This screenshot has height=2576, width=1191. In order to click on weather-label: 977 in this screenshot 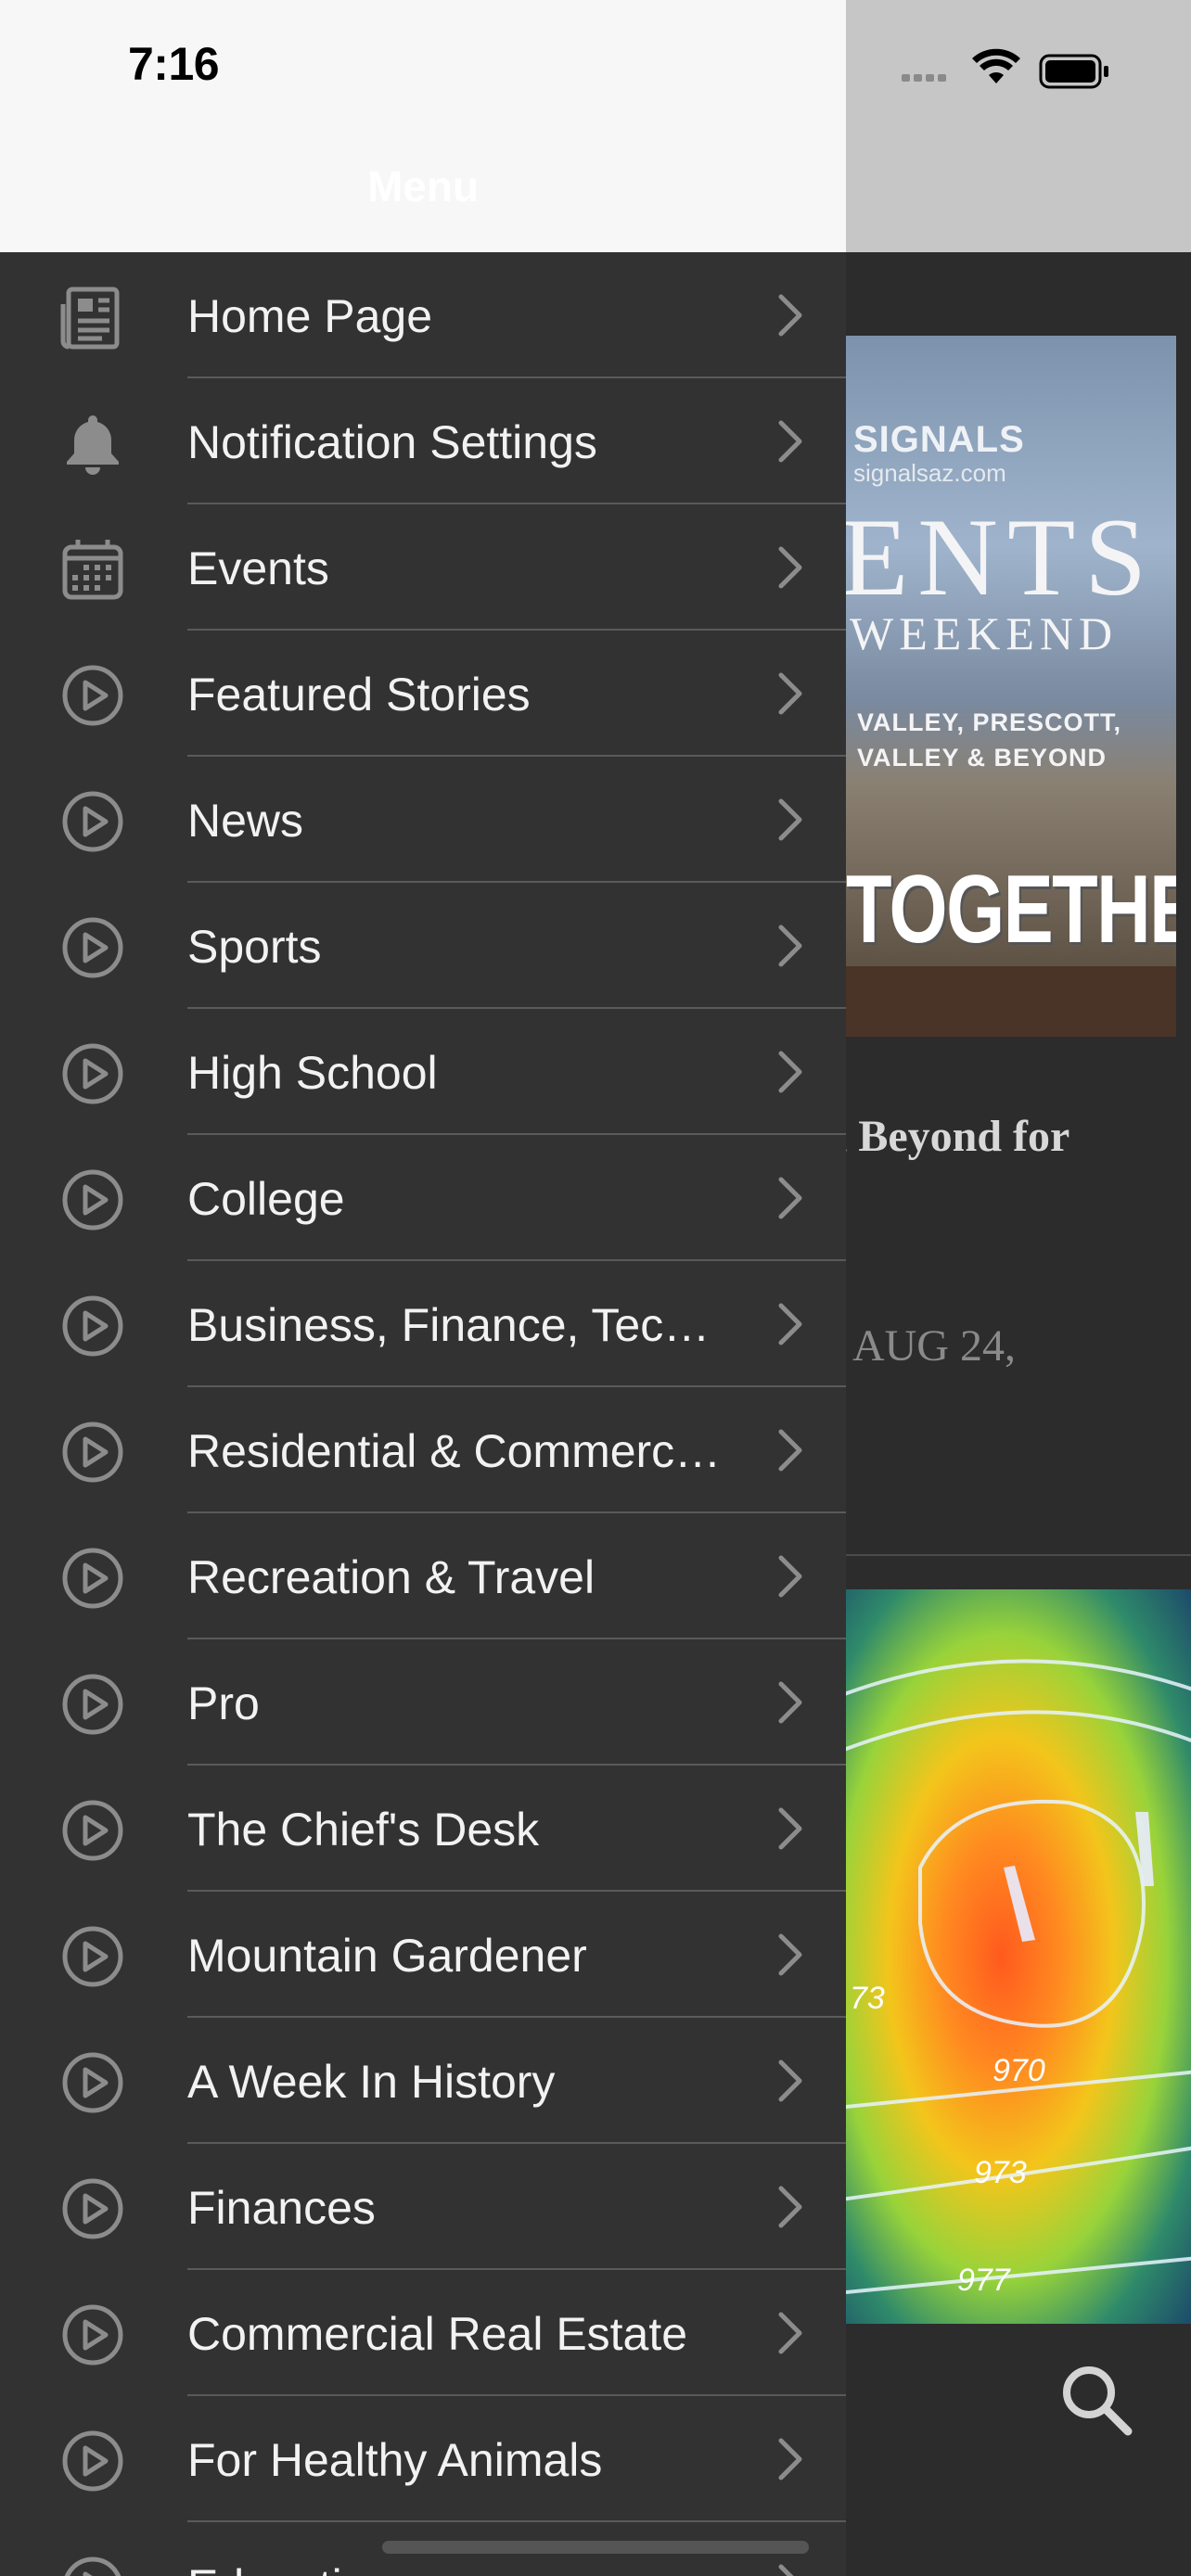, I will do `click(984, 2280)`.